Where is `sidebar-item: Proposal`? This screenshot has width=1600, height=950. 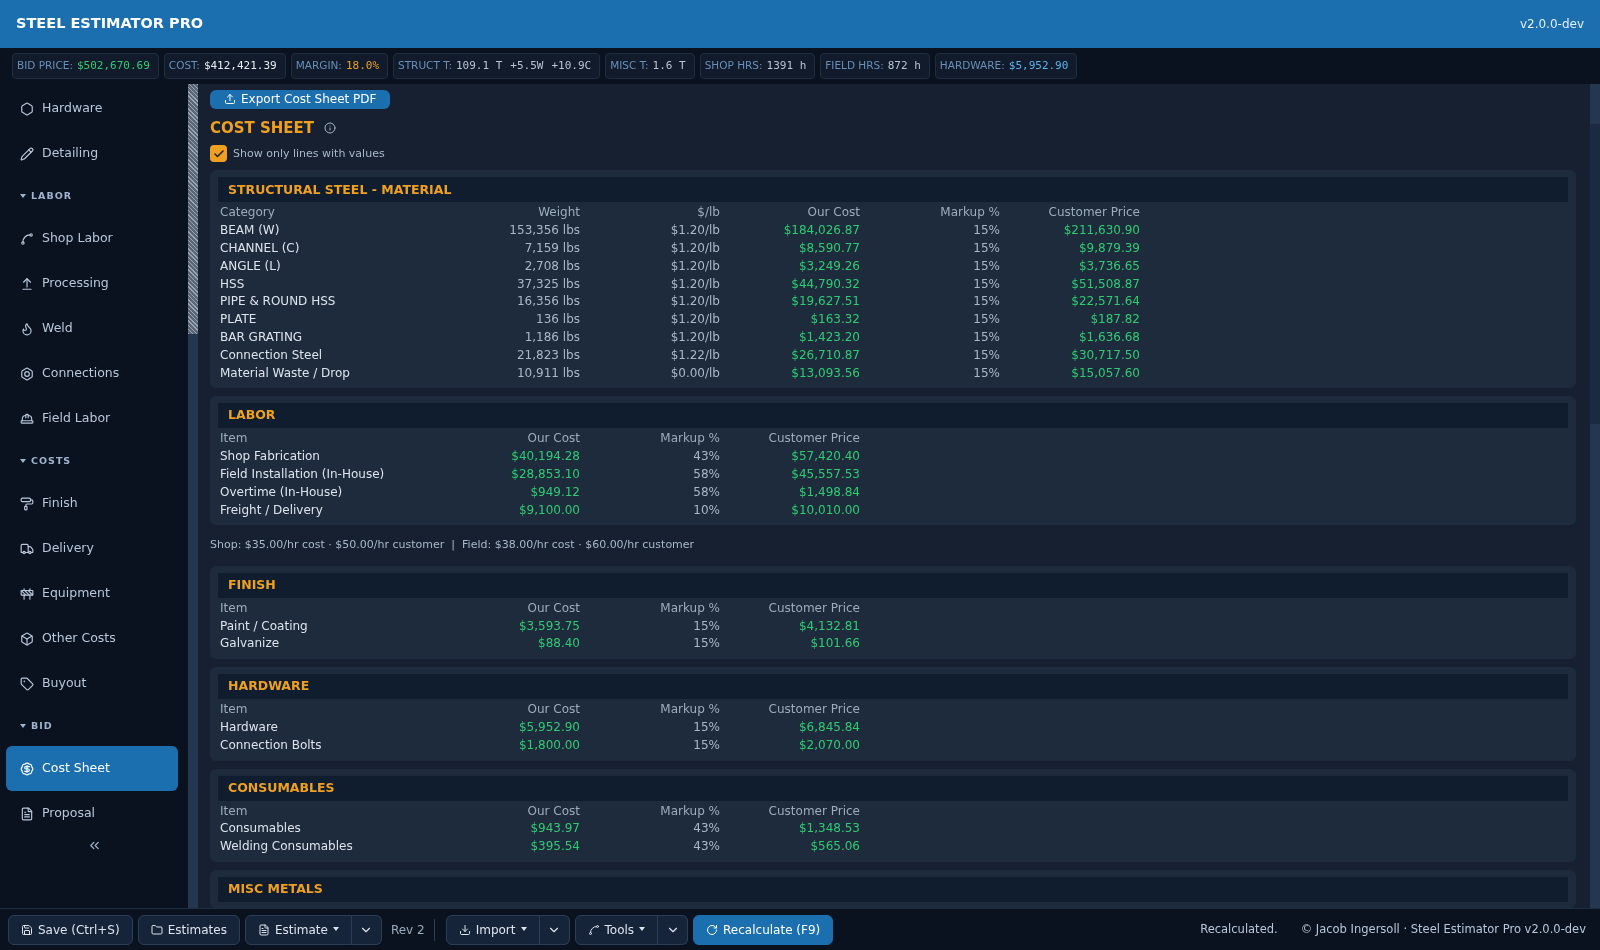 sidebar-item: Proposal is located at coordinates (92, 813).